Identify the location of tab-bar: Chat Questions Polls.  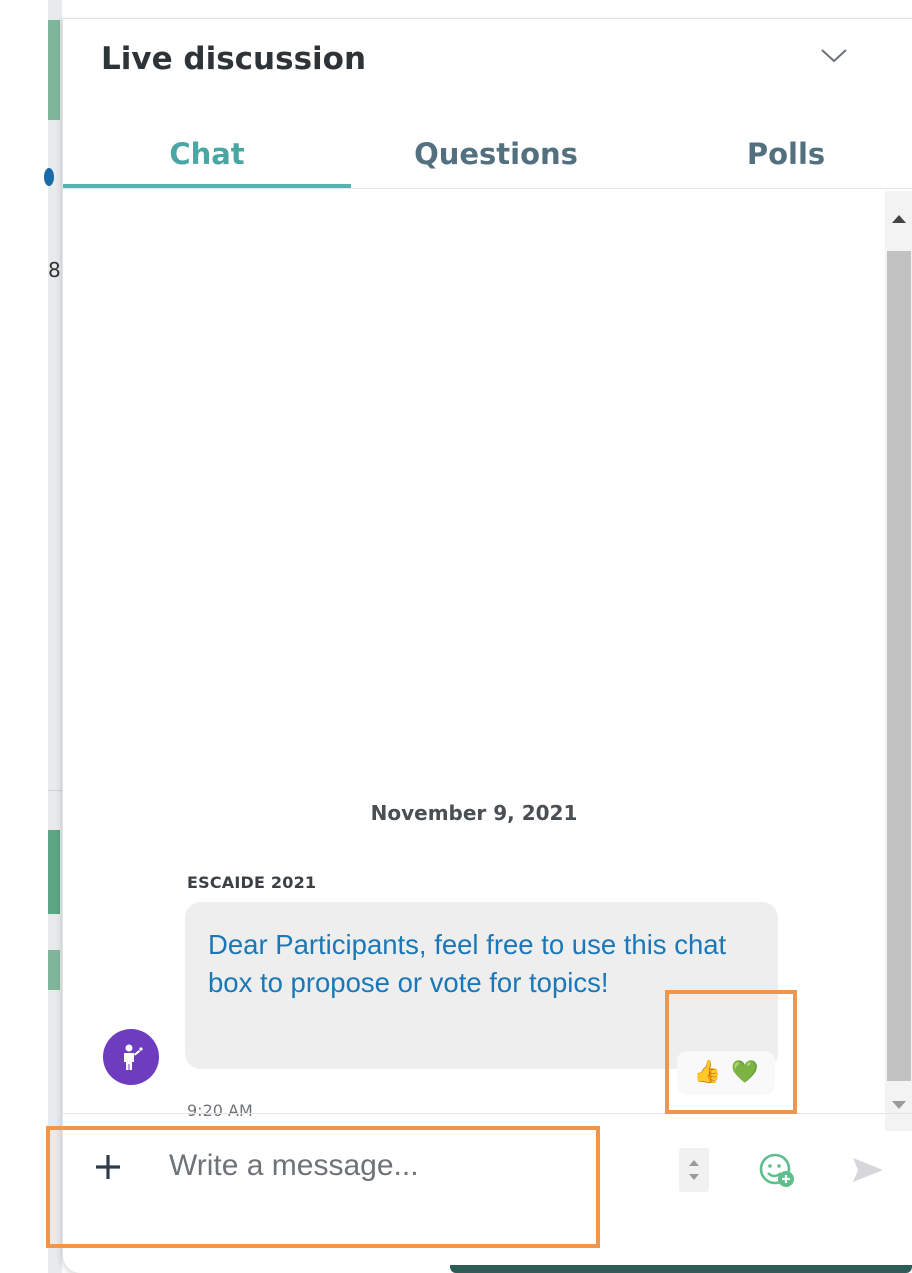
(487, 154).